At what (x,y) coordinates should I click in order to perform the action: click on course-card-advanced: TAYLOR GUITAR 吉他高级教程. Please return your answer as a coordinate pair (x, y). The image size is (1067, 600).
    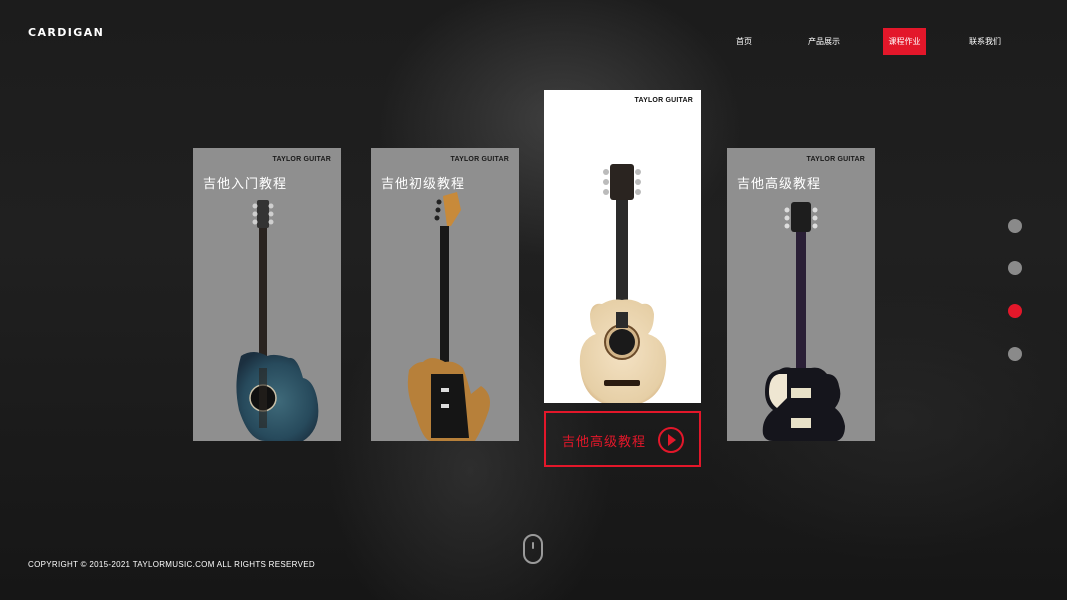
    Looking at the image, I should click on (801, 294).